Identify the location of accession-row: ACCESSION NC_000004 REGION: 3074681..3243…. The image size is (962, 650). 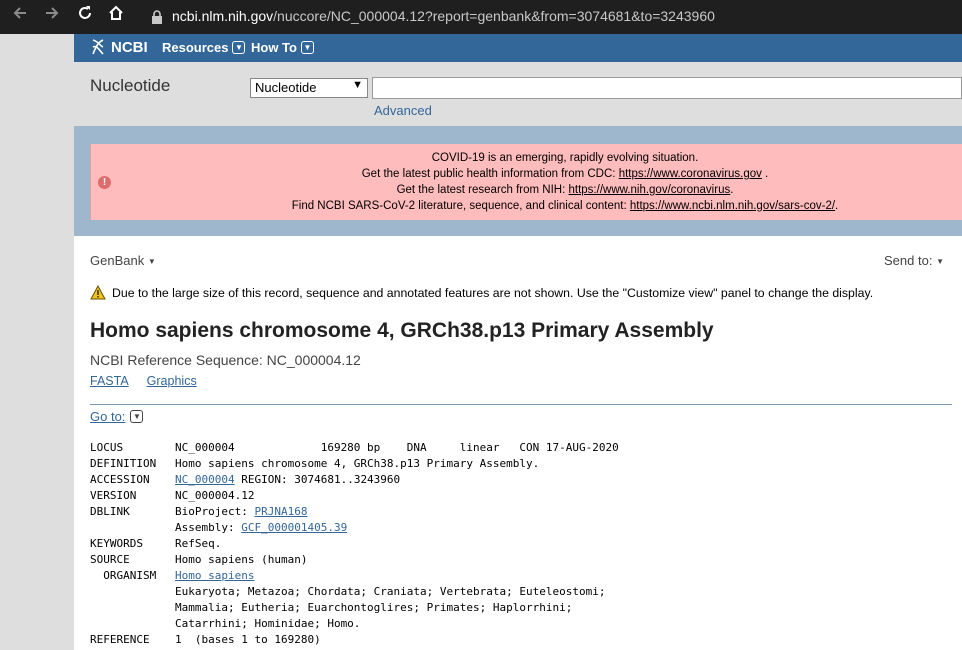
(354, 480).